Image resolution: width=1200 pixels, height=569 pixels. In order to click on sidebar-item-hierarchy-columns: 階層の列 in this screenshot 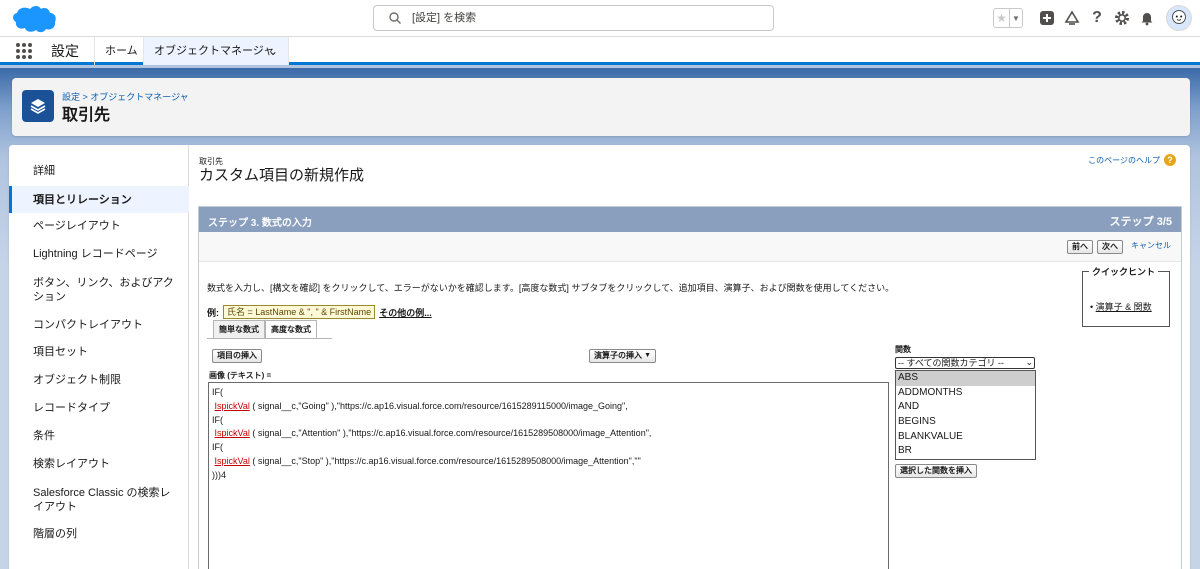, I will do `click(99, 534)`.